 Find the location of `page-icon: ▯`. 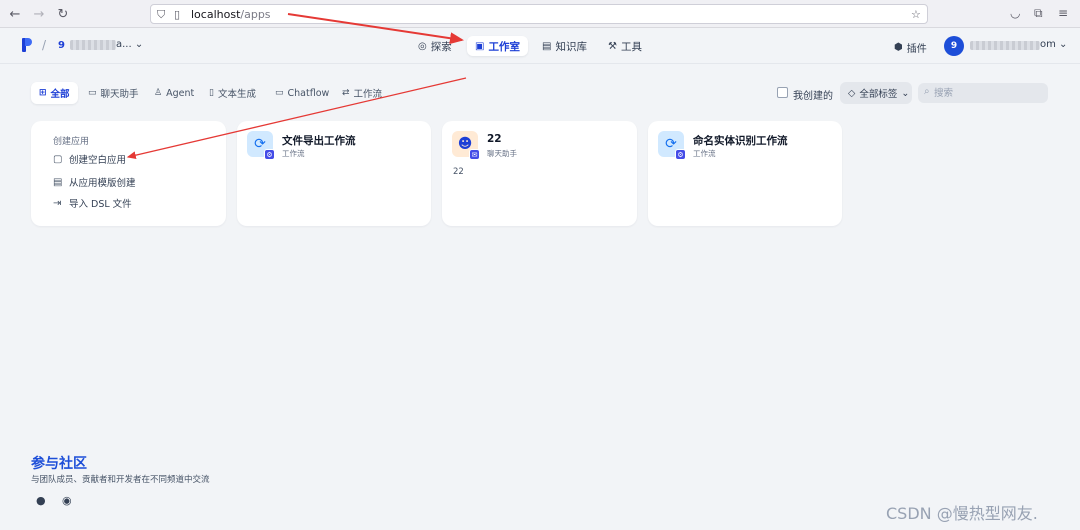

page-icon: ▯ is located at coordinates (177, 14).